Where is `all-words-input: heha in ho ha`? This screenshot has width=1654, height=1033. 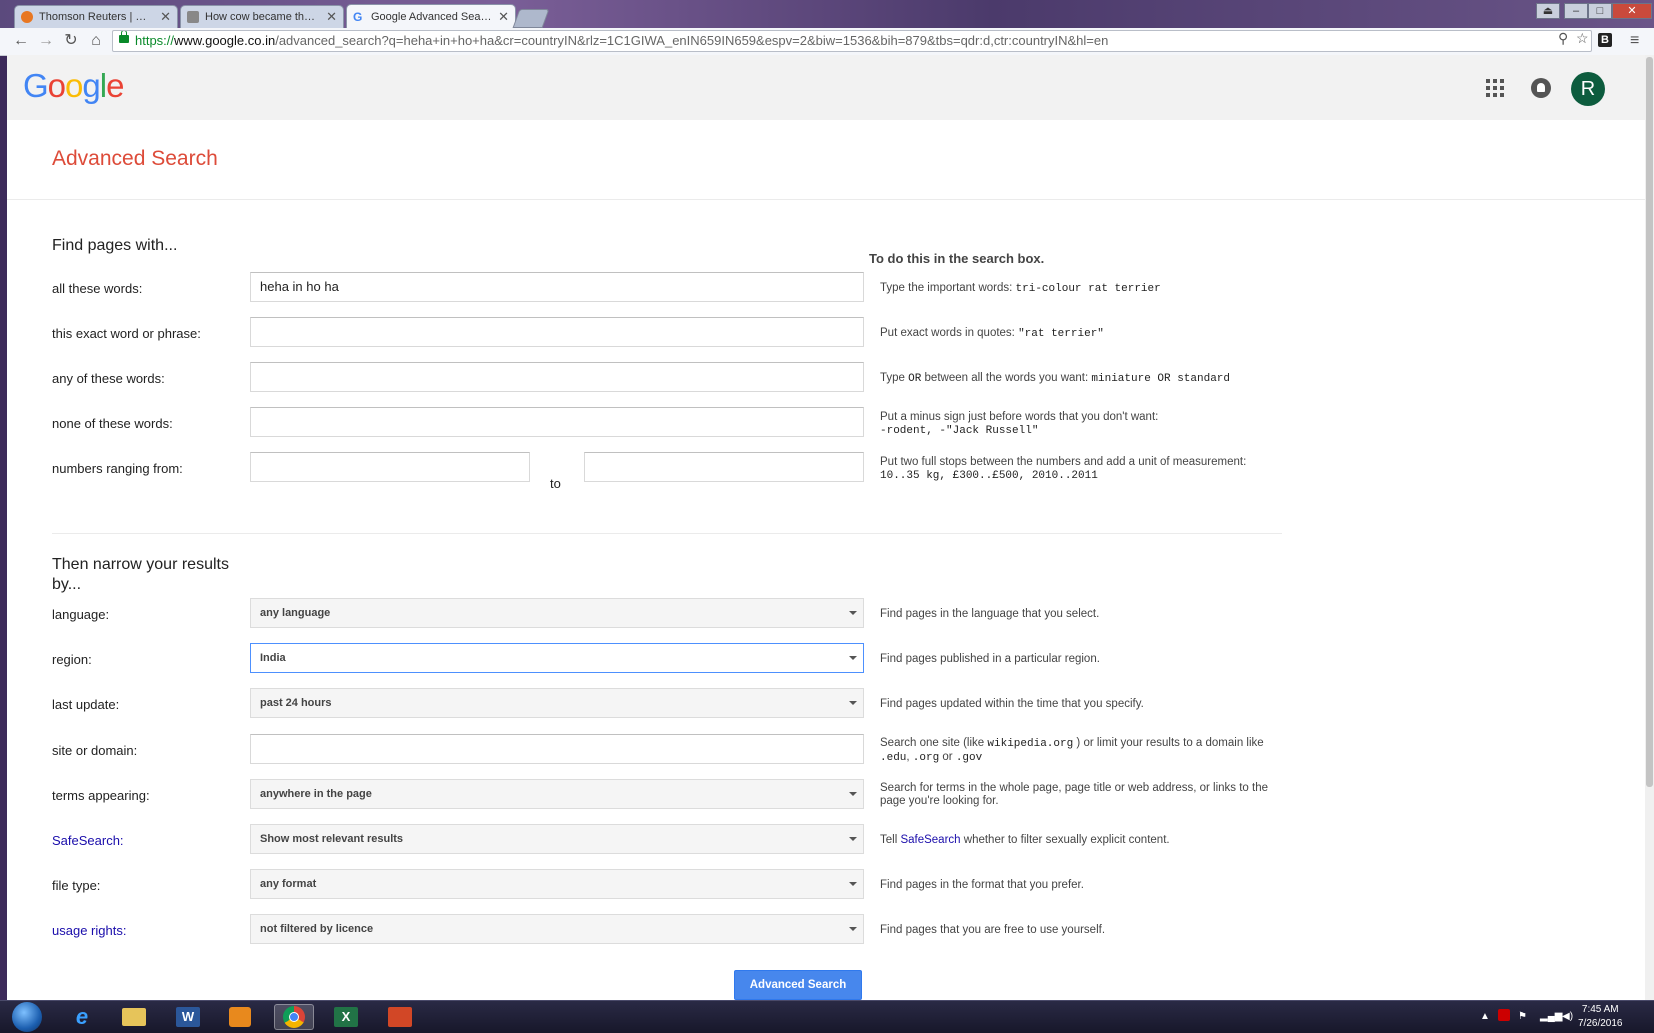
all-words-input: heha in ho ha is located at coordinates (557, 287).